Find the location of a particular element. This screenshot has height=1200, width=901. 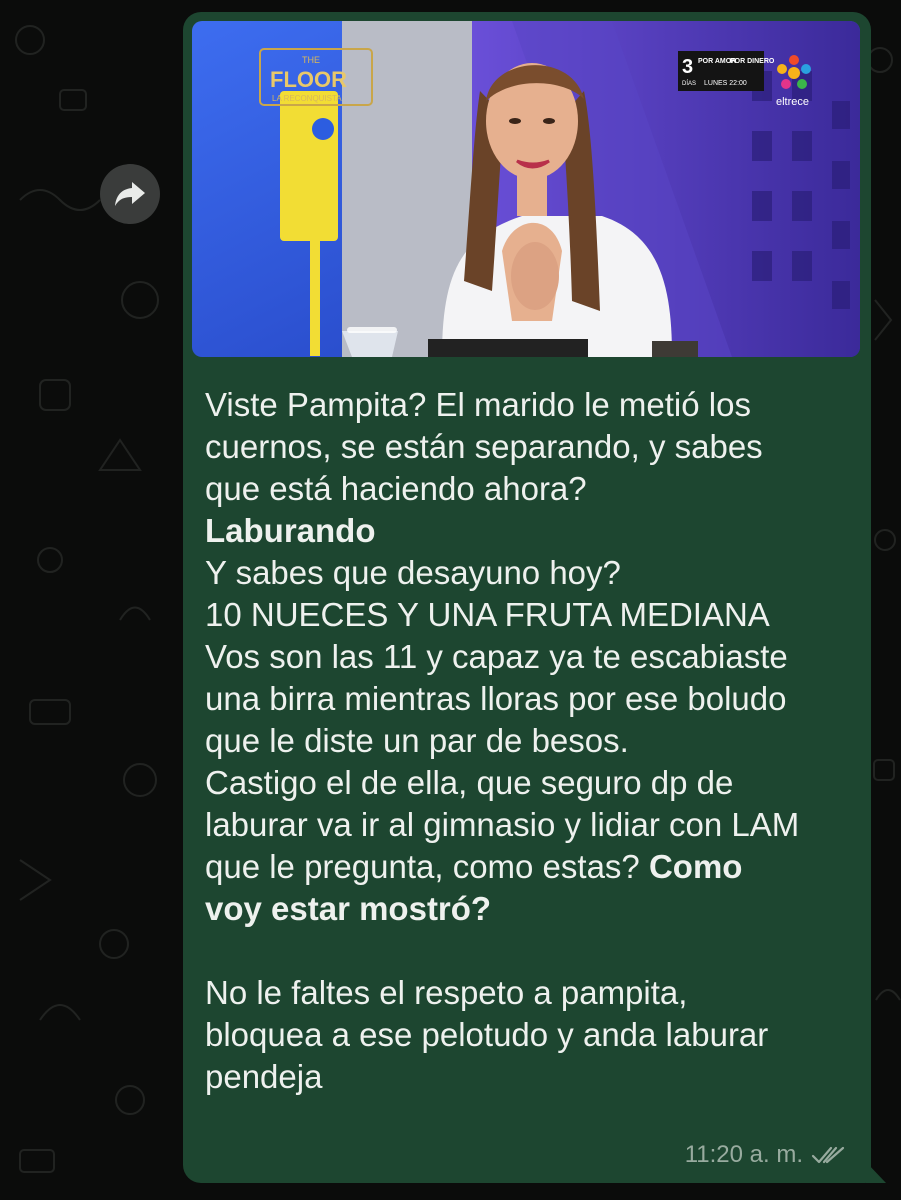

message-line-12-bold: Como is located at coordinates (695, 866).